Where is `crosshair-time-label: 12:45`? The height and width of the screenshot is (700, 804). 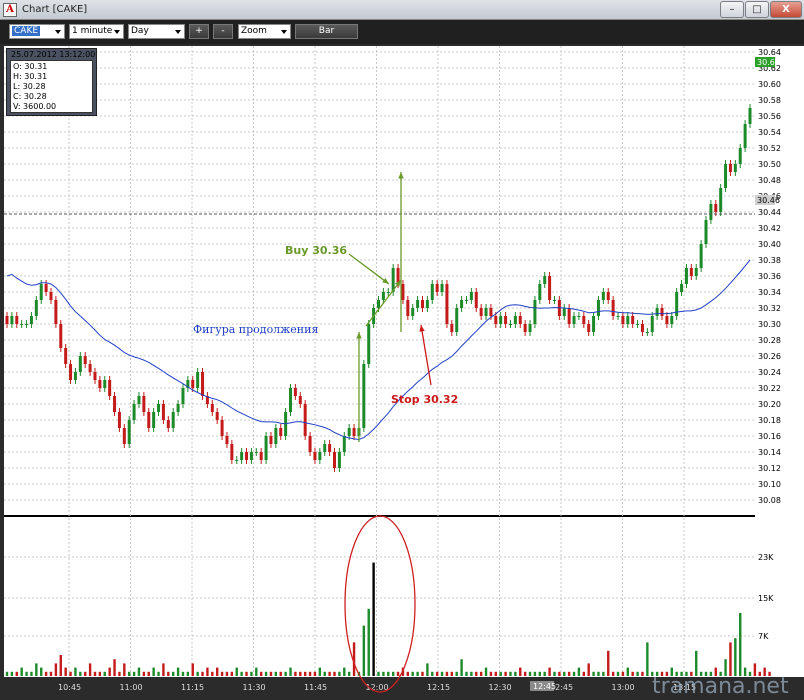
crosshair-time-label: 12:45 is located at coordinates (544, 686).